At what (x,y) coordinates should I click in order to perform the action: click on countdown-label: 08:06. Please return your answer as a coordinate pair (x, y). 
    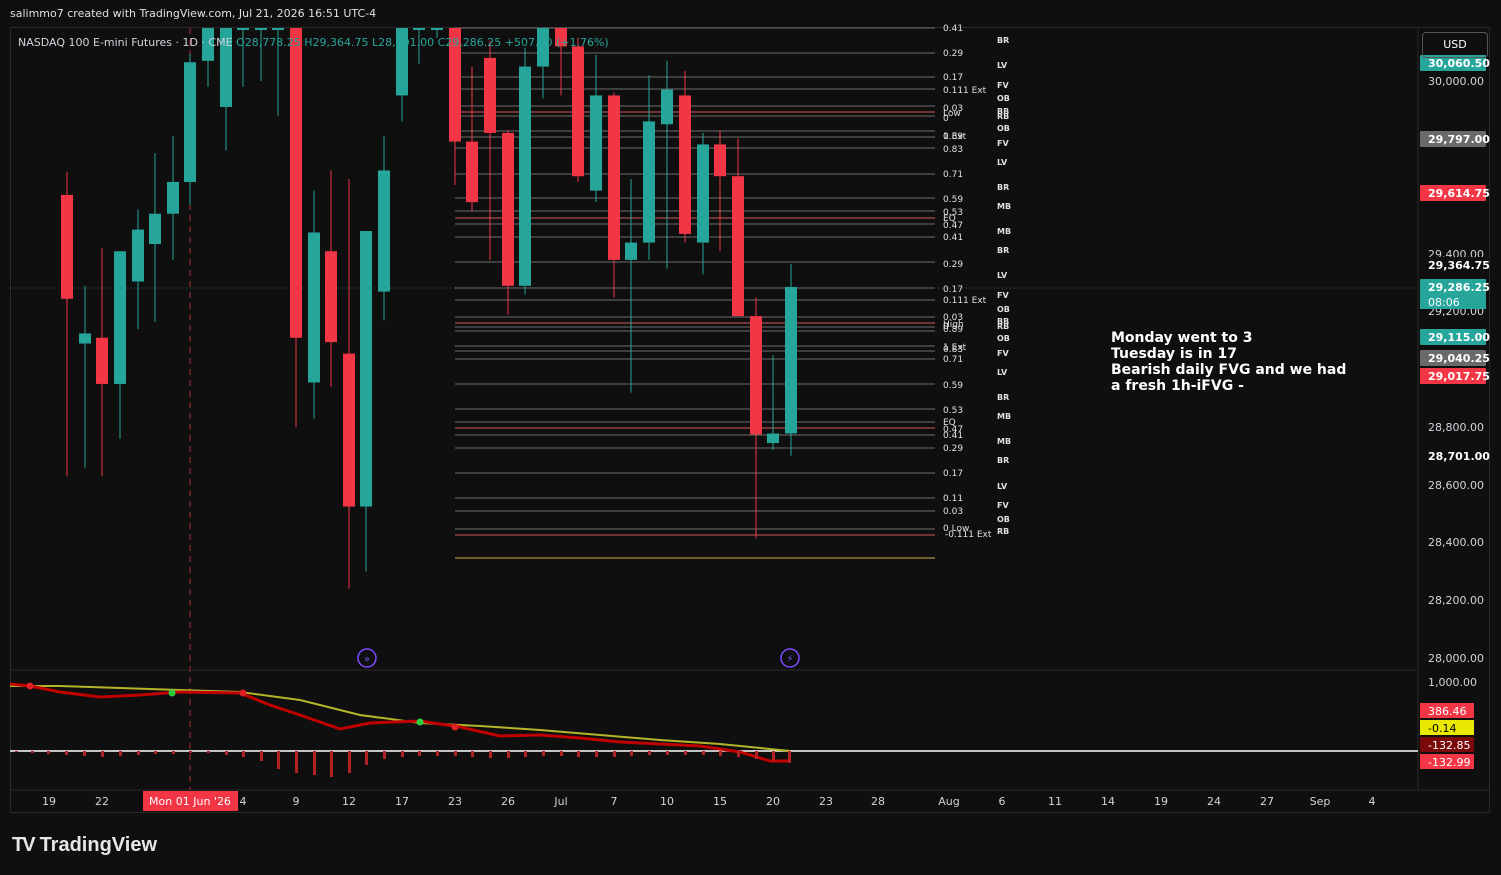
    Looking at the image, I should click on (1444, 302).